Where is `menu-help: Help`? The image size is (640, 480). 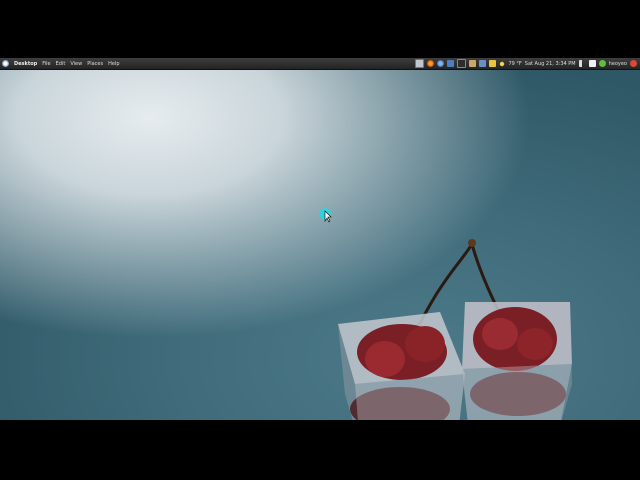 menu-help: Help is located at coordinates (113, 64).